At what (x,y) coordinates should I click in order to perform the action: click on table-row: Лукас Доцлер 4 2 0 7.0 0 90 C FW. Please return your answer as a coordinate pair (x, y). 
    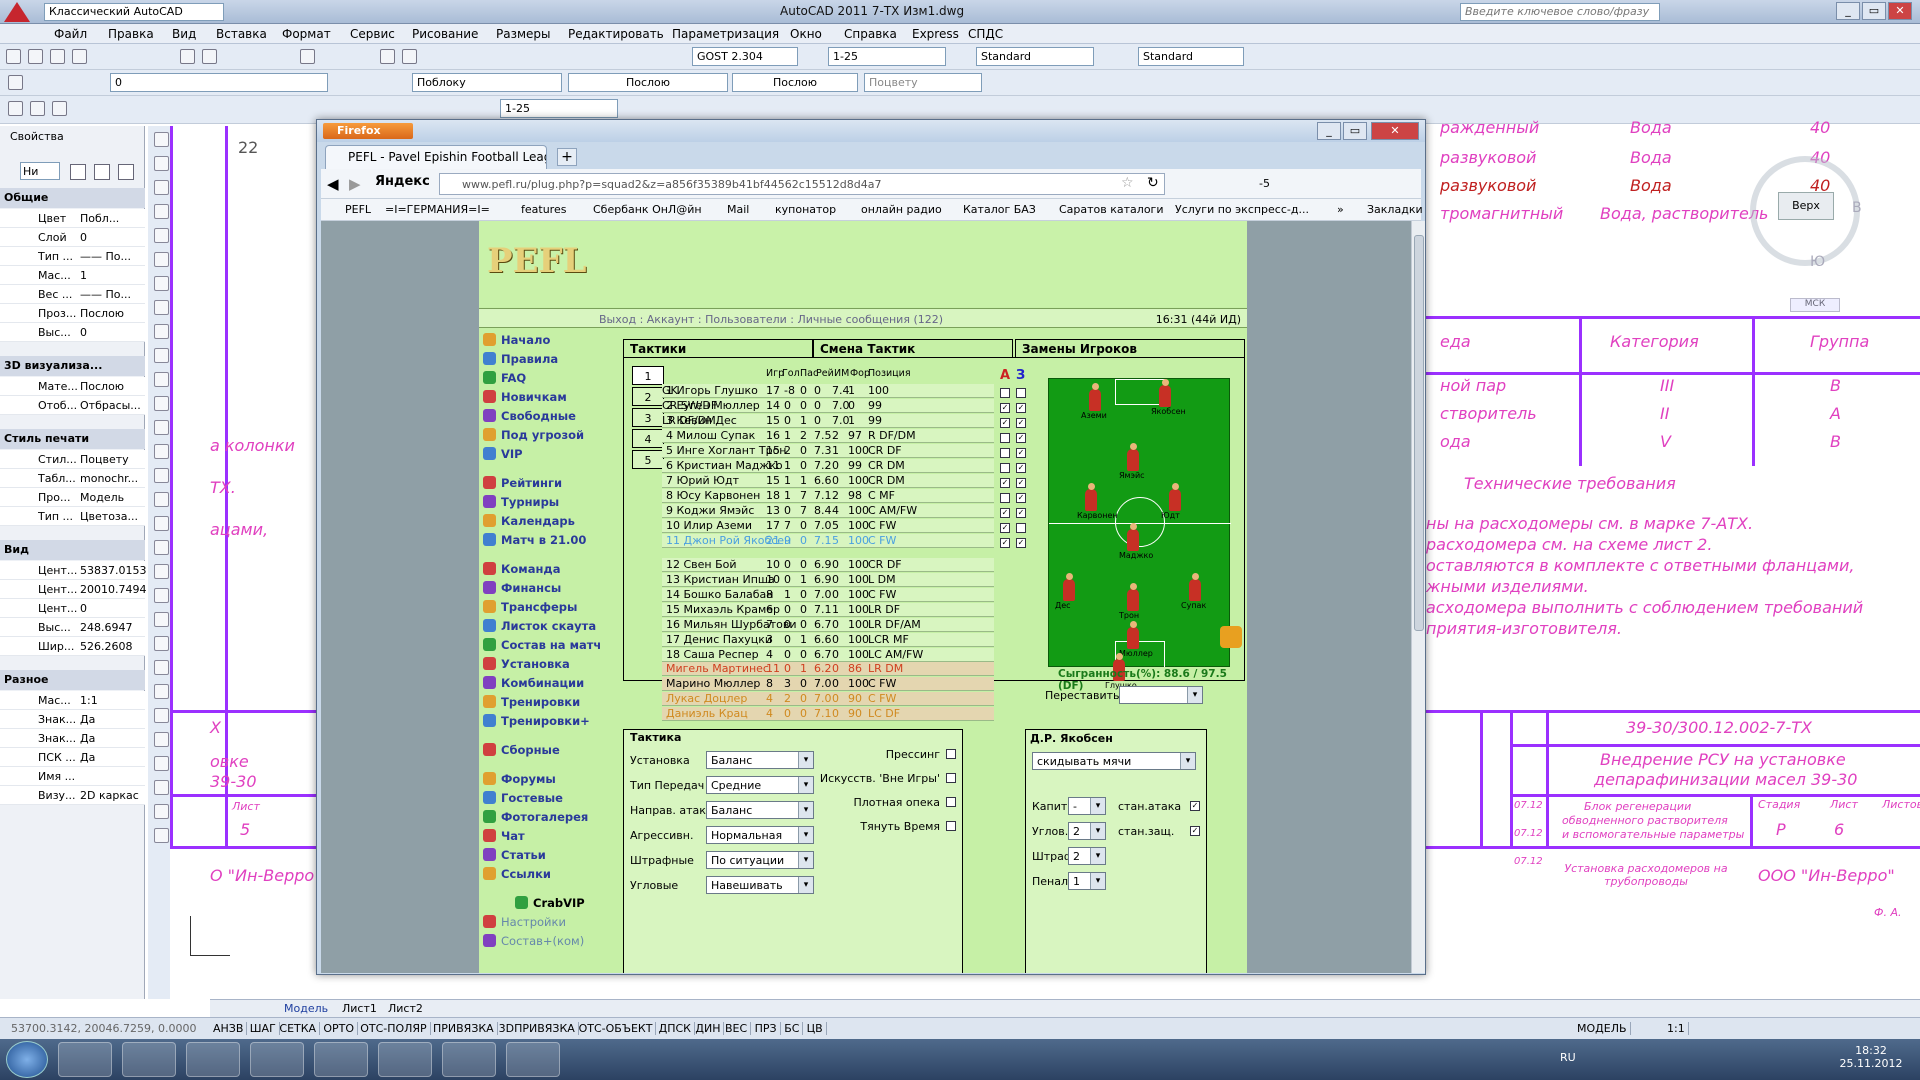
    Looking at the image, I should click on (828, 699).